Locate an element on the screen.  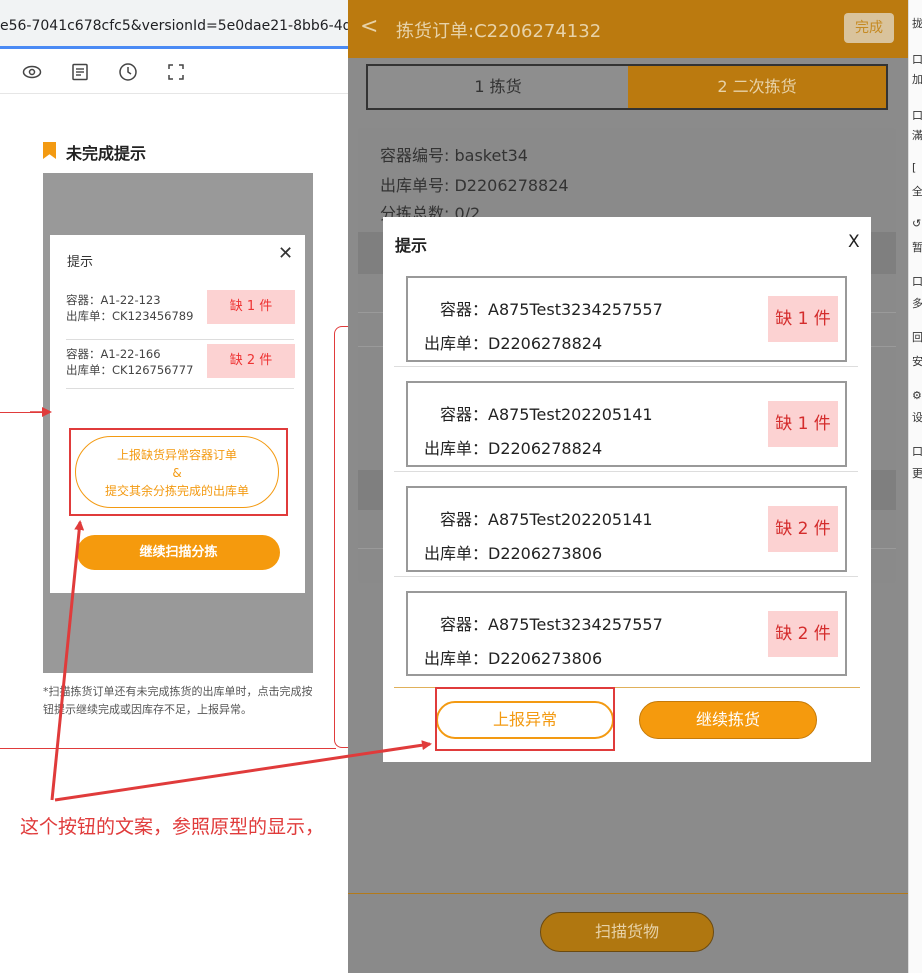
order-label: 出库单：CK126756777 is located at coordinates (130, 370).